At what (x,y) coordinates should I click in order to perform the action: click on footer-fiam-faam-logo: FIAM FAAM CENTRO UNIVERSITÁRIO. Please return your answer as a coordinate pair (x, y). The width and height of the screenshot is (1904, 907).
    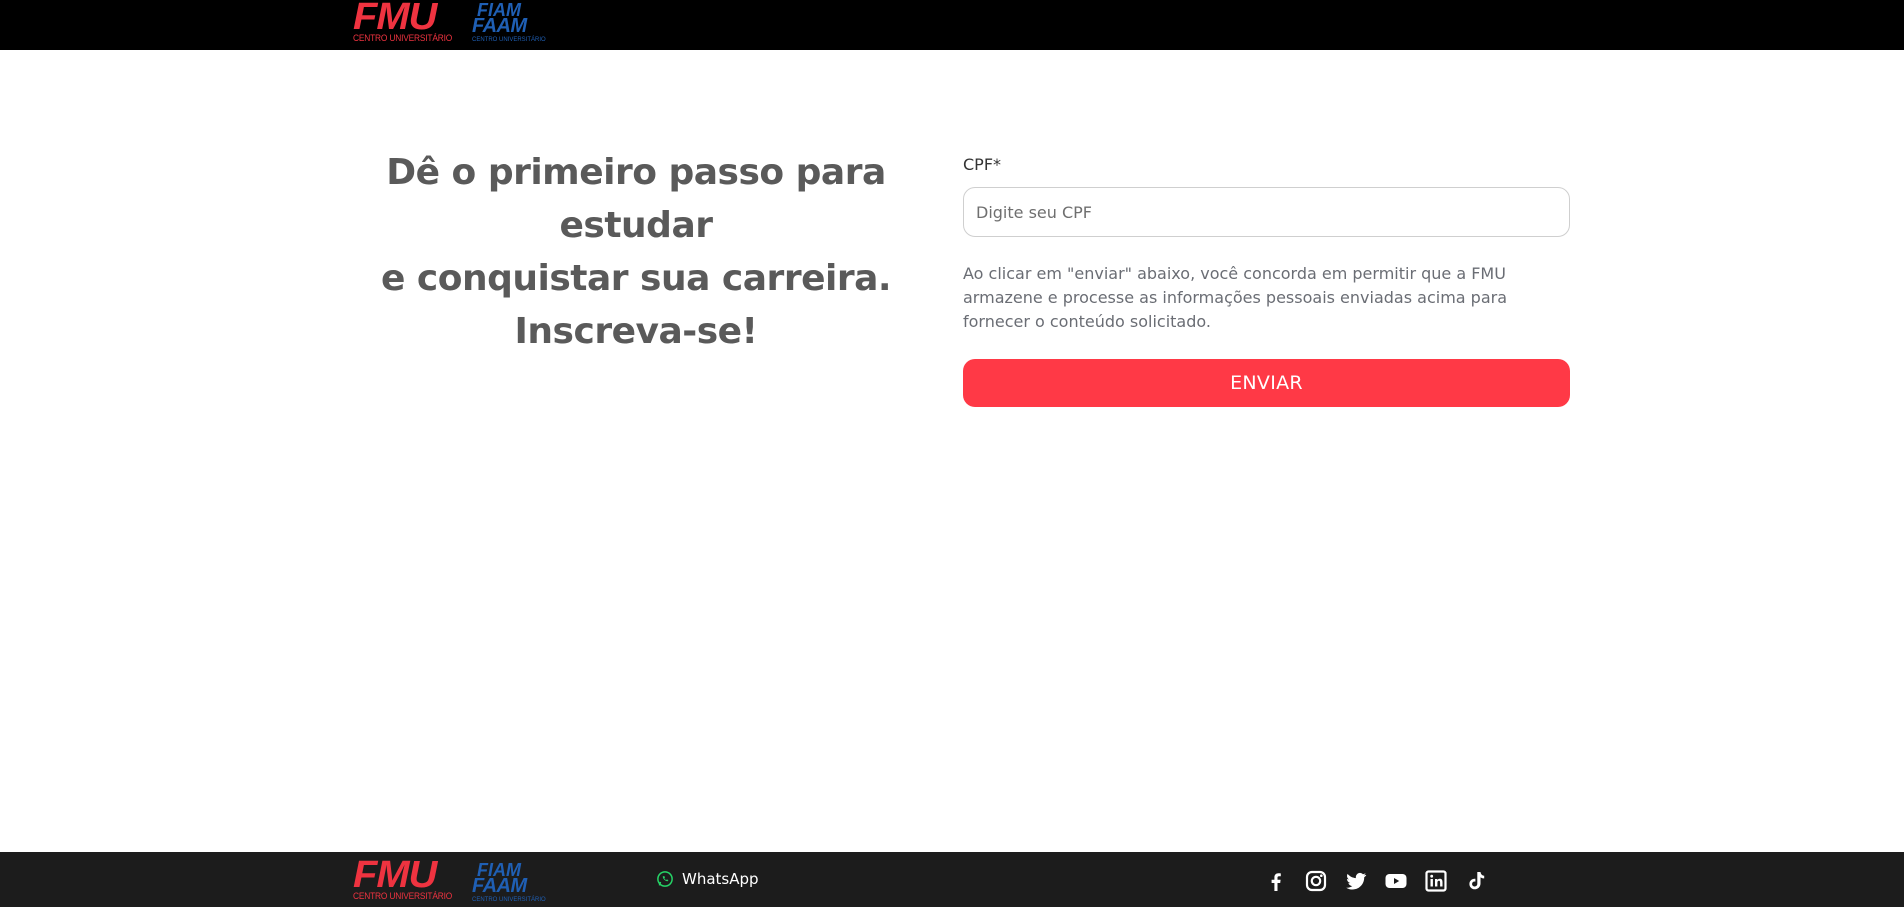
    Looking at the image, I should click on (509, 882).